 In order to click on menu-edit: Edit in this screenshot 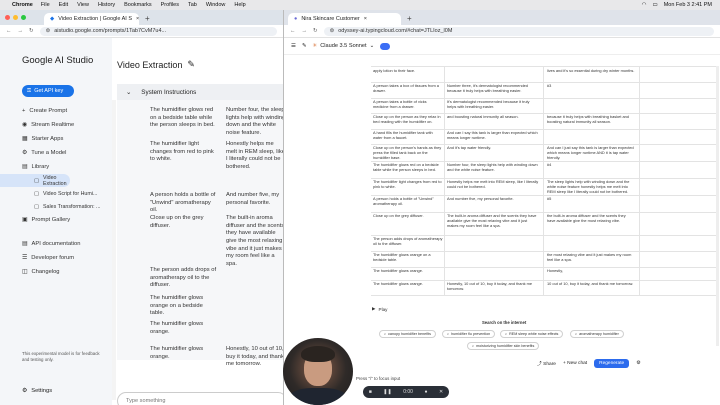, I will do `click(63, 5)`.